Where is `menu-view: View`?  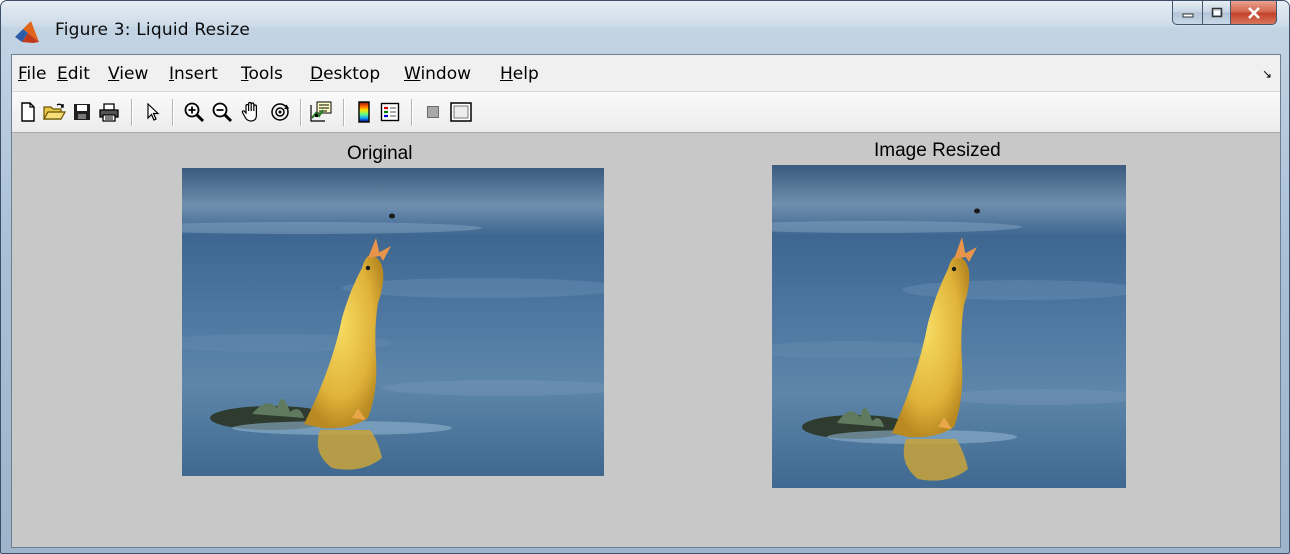
menu-view: View is located at coordinates (128, 74).